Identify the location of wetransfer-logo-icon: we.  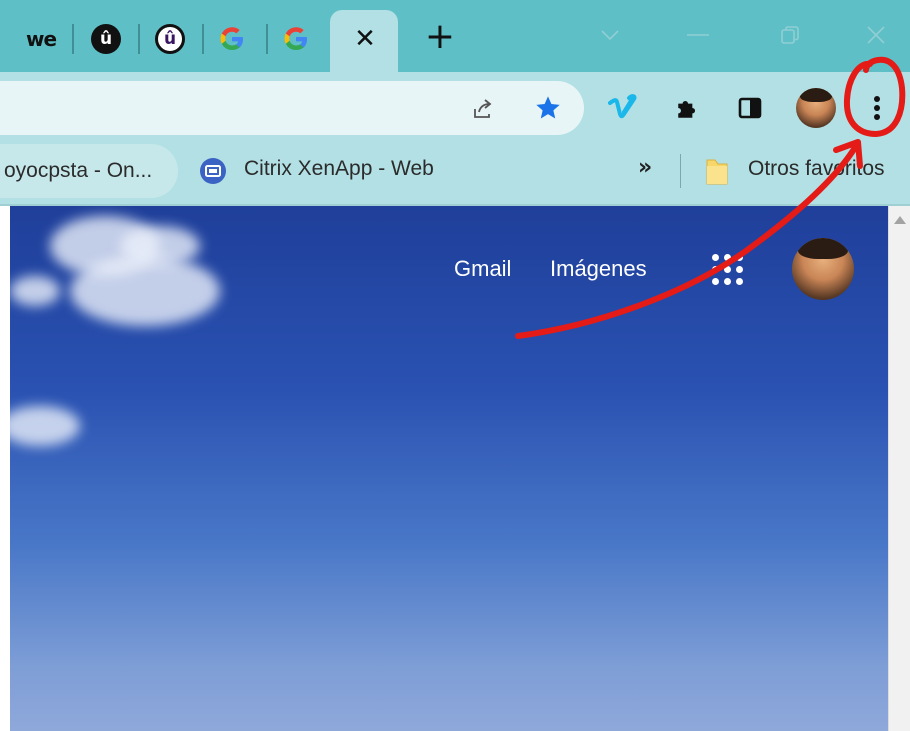
(41, 39).